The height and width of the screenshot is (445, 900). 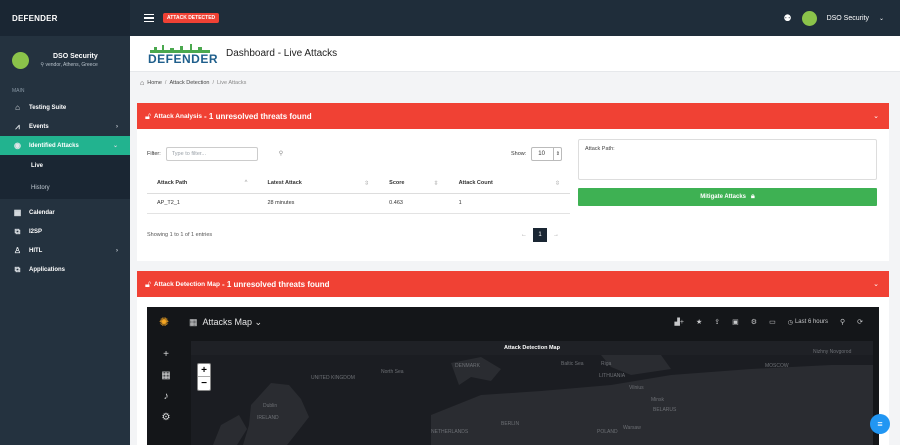 What do you see at coordinates (18, 91) in the screenshot?
I see `section-label-main: MAIN` at bounding box center [18, 91].